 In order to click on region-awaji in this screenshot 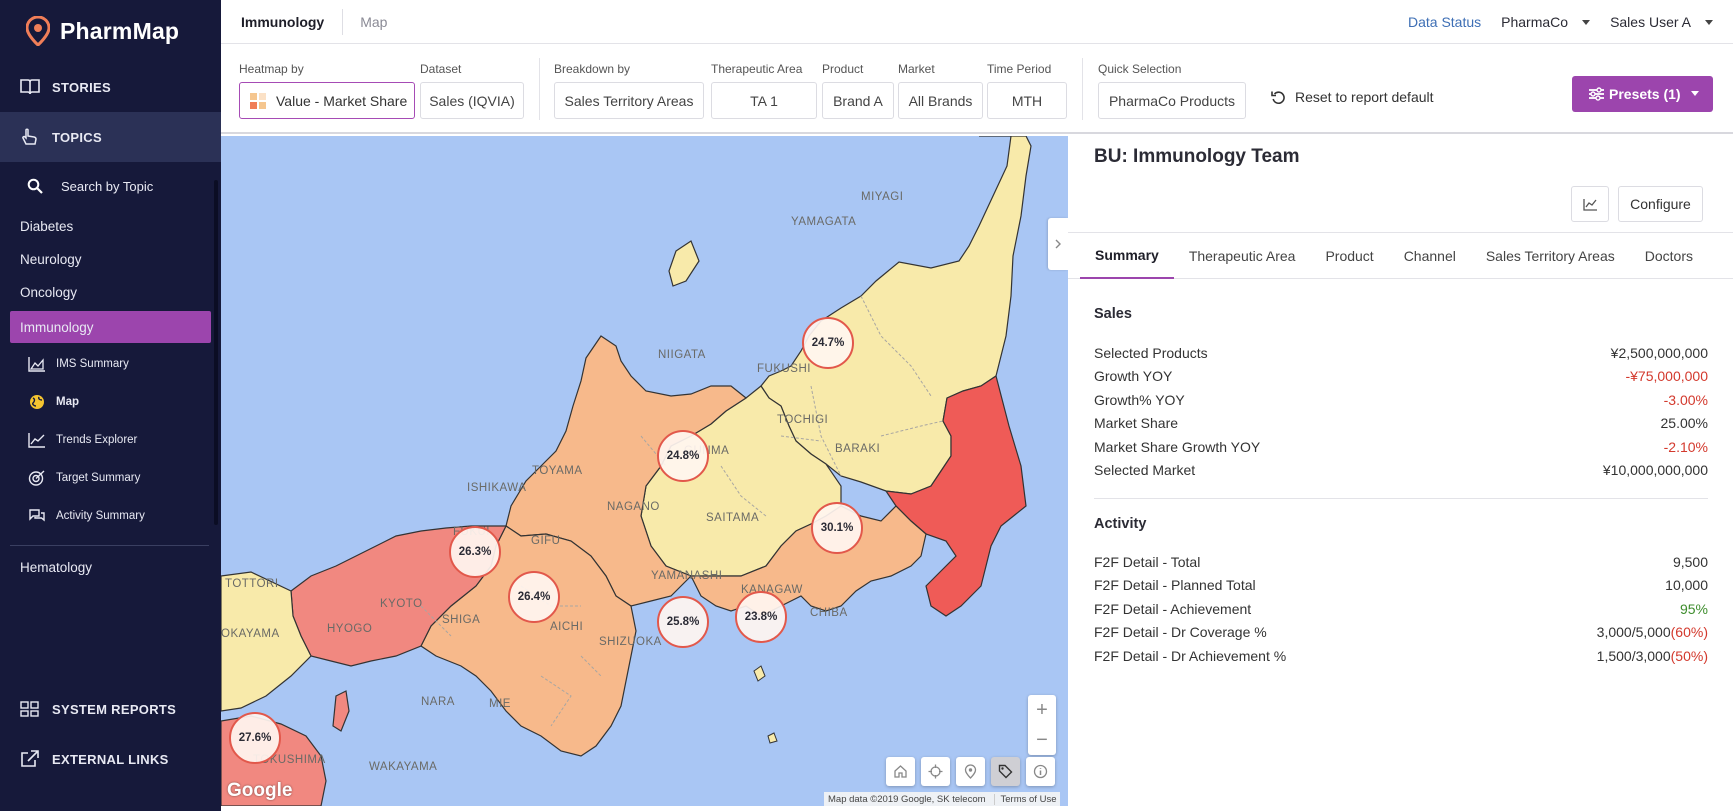, I will do `click(341, 711)`.